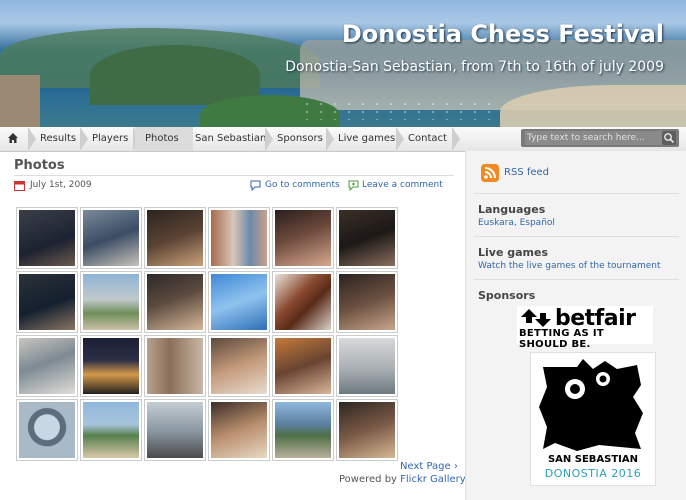 The height and width of the screenshot is (500, 686). What do you see at coordinates (110, 139) in the screenshot?
I see `nav-item-players: Players` at bounding box center [110, 139].